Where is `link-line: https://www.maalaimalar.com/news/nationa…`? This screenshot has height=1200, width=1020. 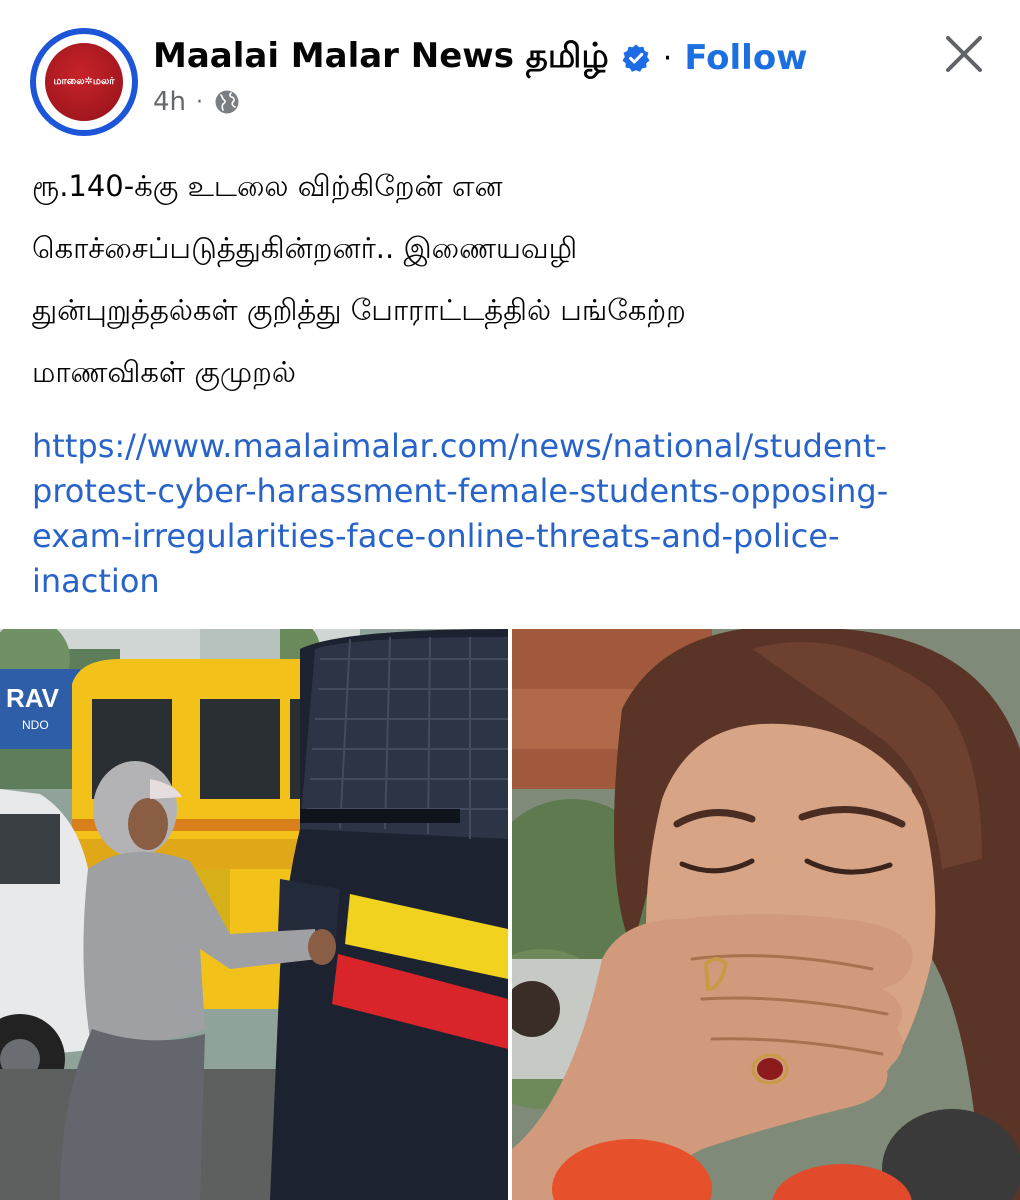
link-line: https://www.maalaimalar.com/news/nationa… is located at coordinates (514, 446).